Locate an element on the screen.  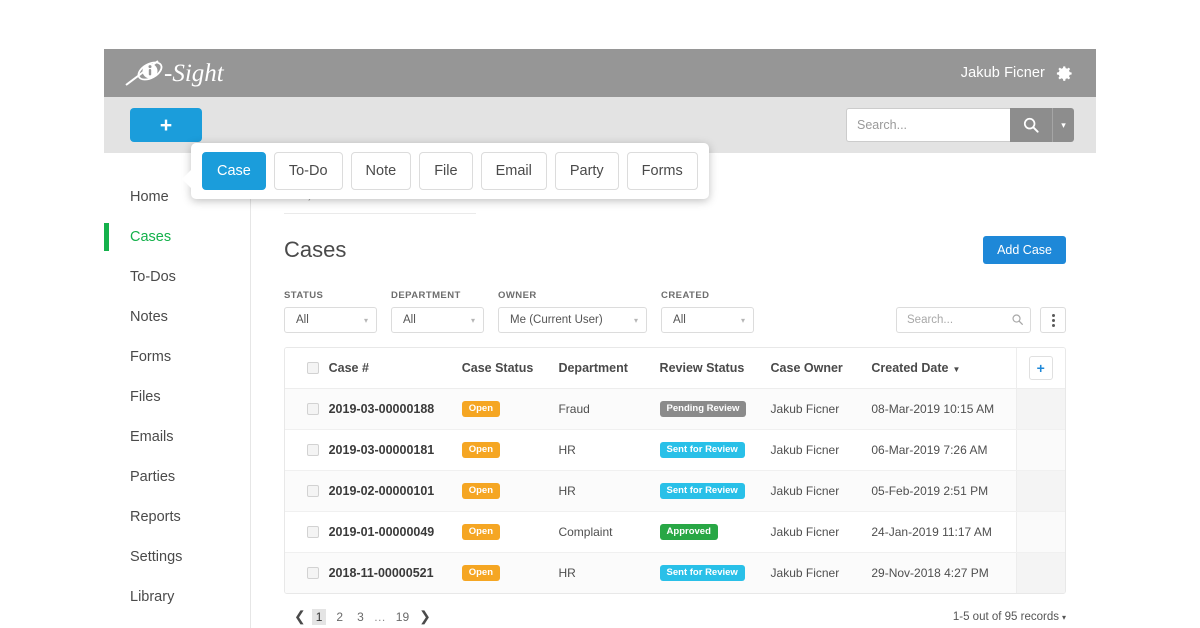
review-status-badge: Approved is located at coordinates (688, 532).